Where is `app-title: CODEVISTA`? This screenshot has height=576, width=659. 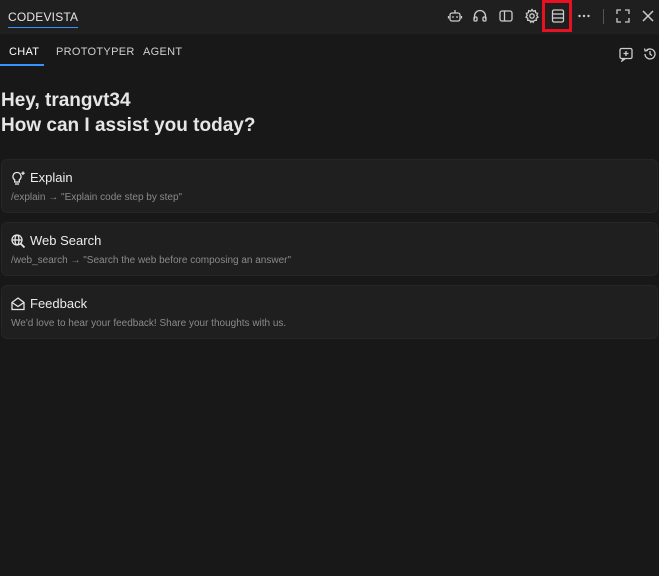 app-title: CODEVISTA is located at coordinates (43, 19).